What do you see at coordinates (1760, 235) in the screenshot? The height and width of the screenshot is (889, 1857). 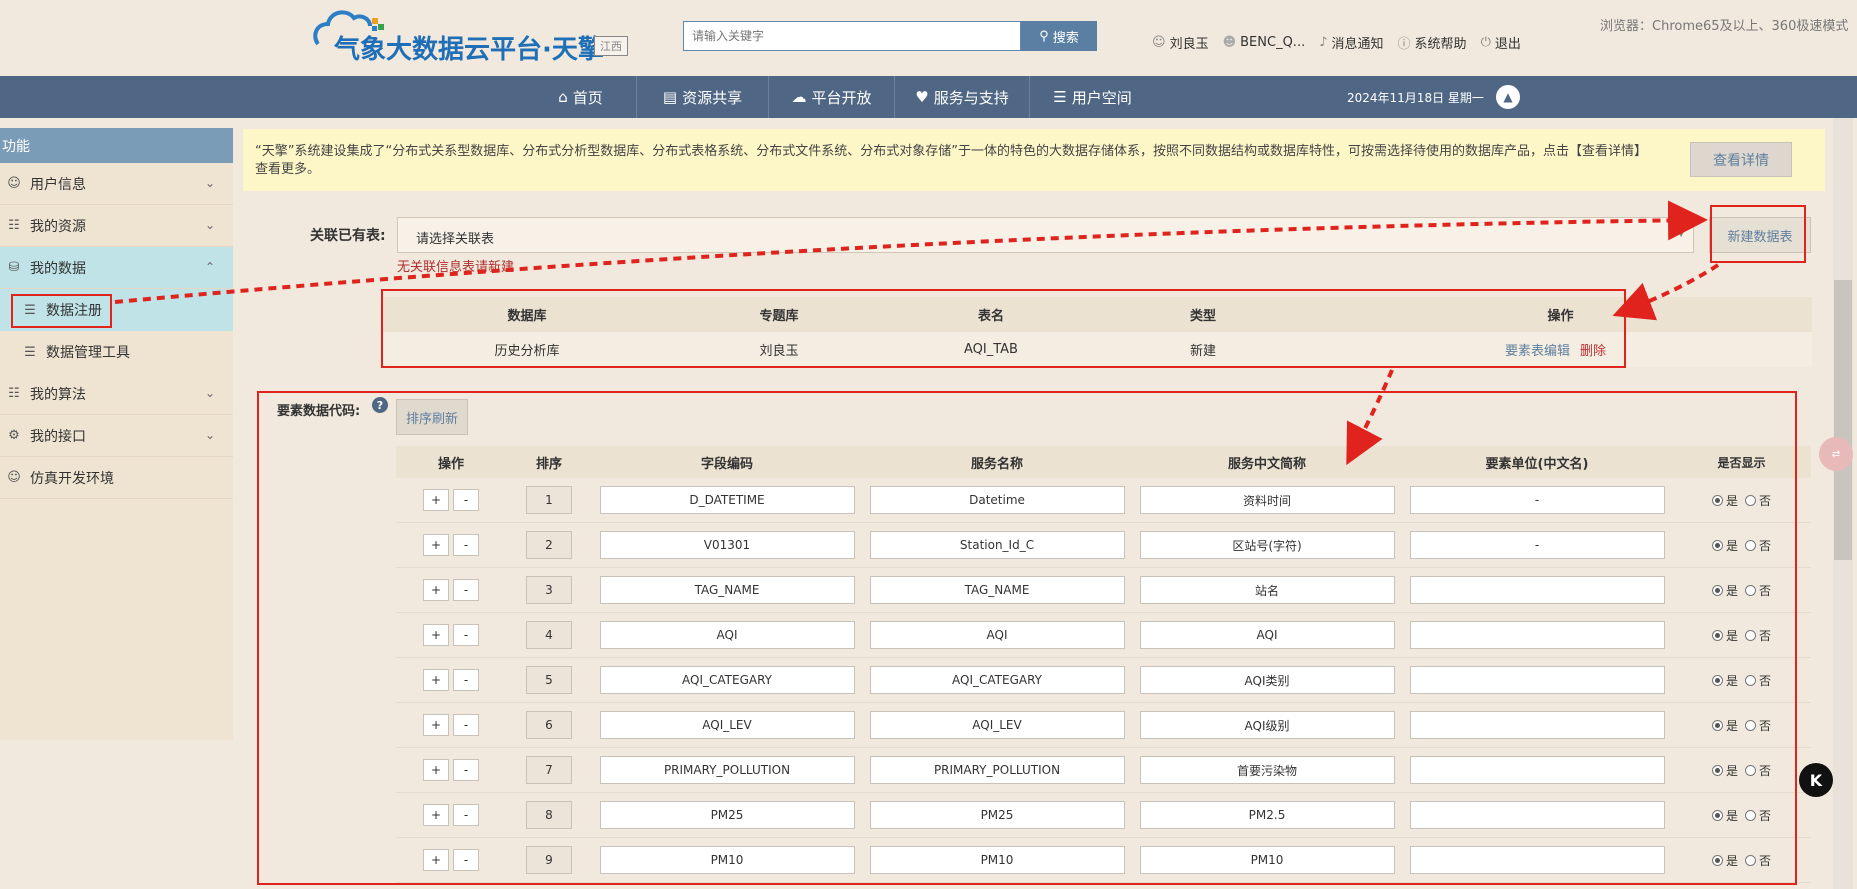 I see `new-table-button: 新建数据表` at bounding box center [1760, 235].